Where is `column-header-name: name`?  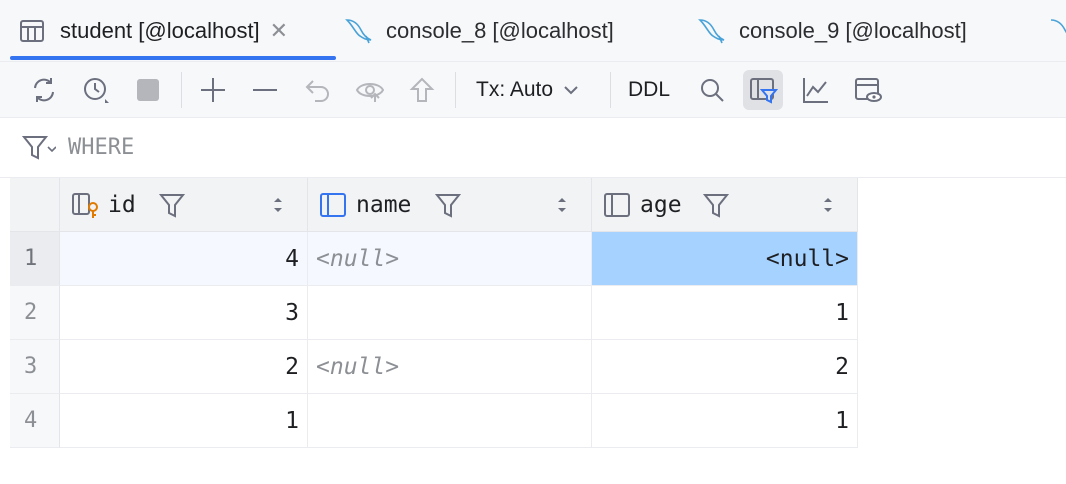 column-header-name: name is located at coordinates (450, 205).